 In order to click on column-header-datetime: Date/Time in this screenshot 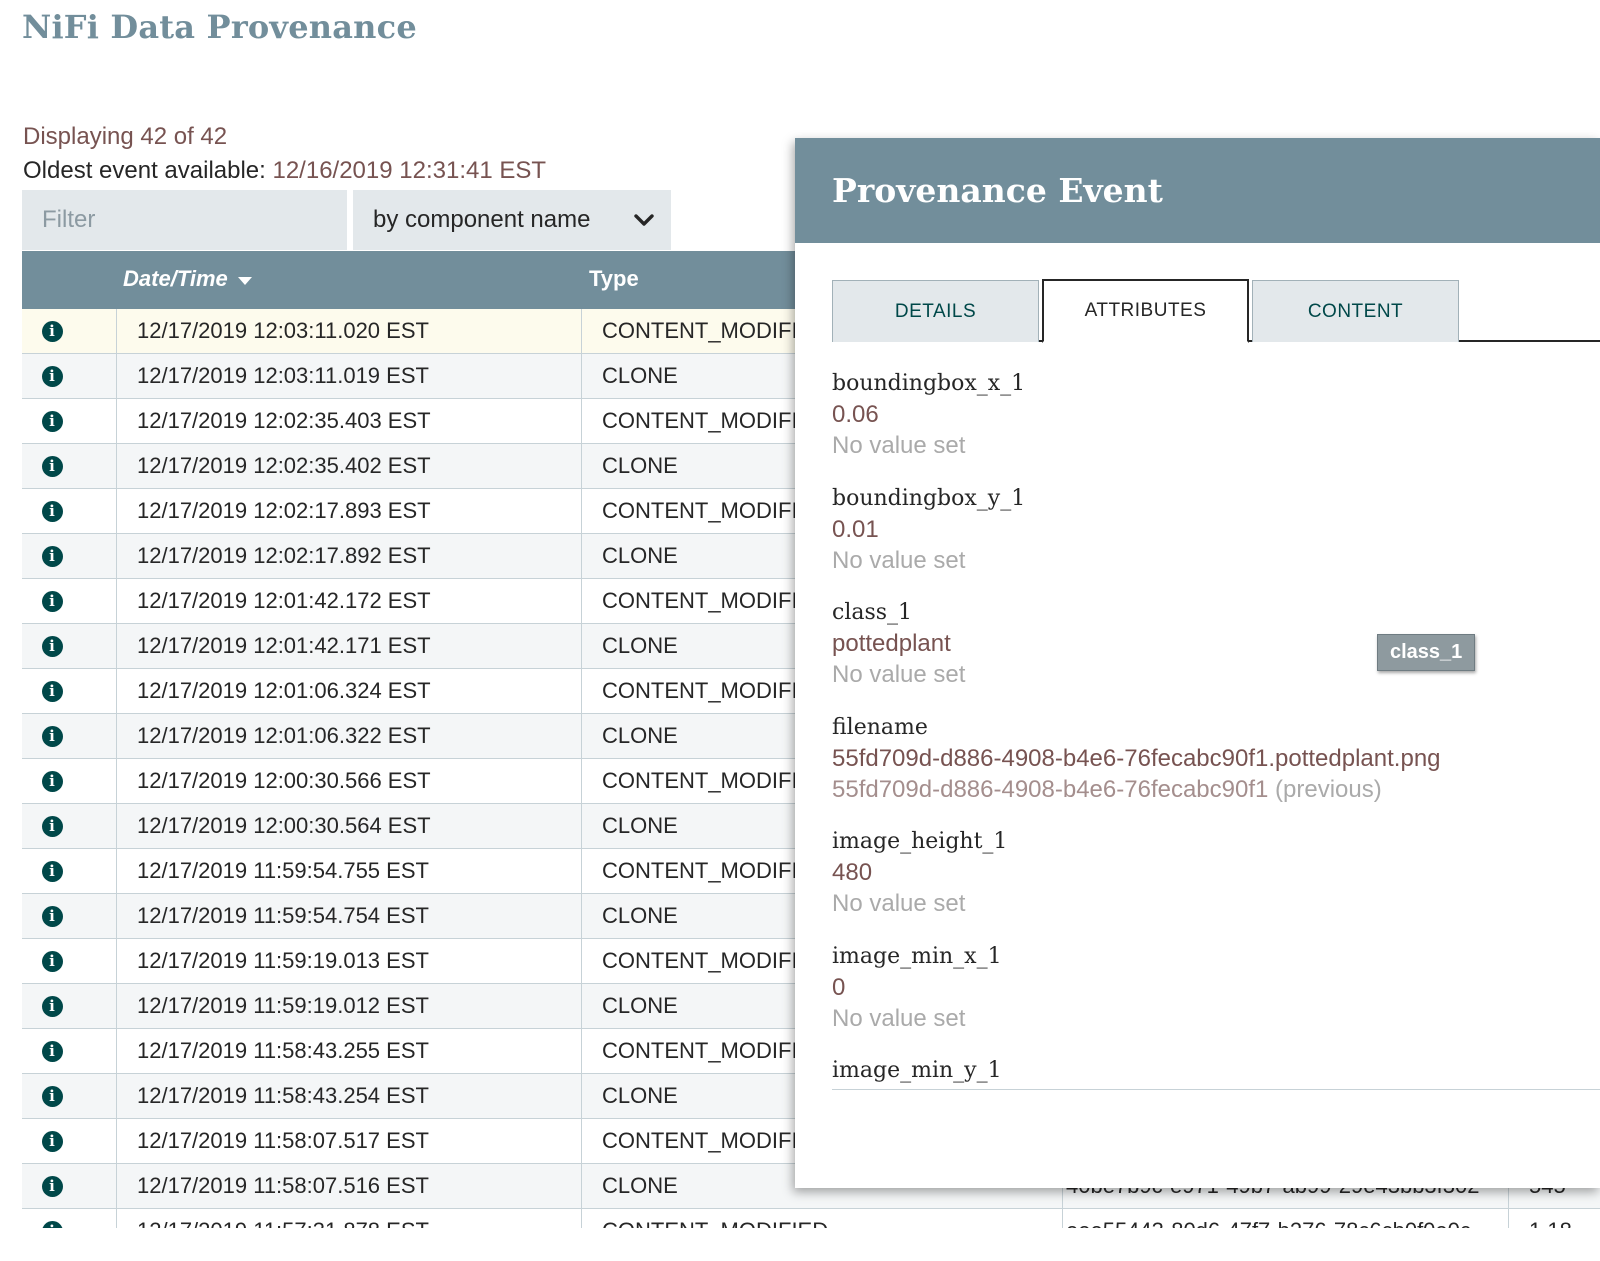, I will do `click(187, 279)`.